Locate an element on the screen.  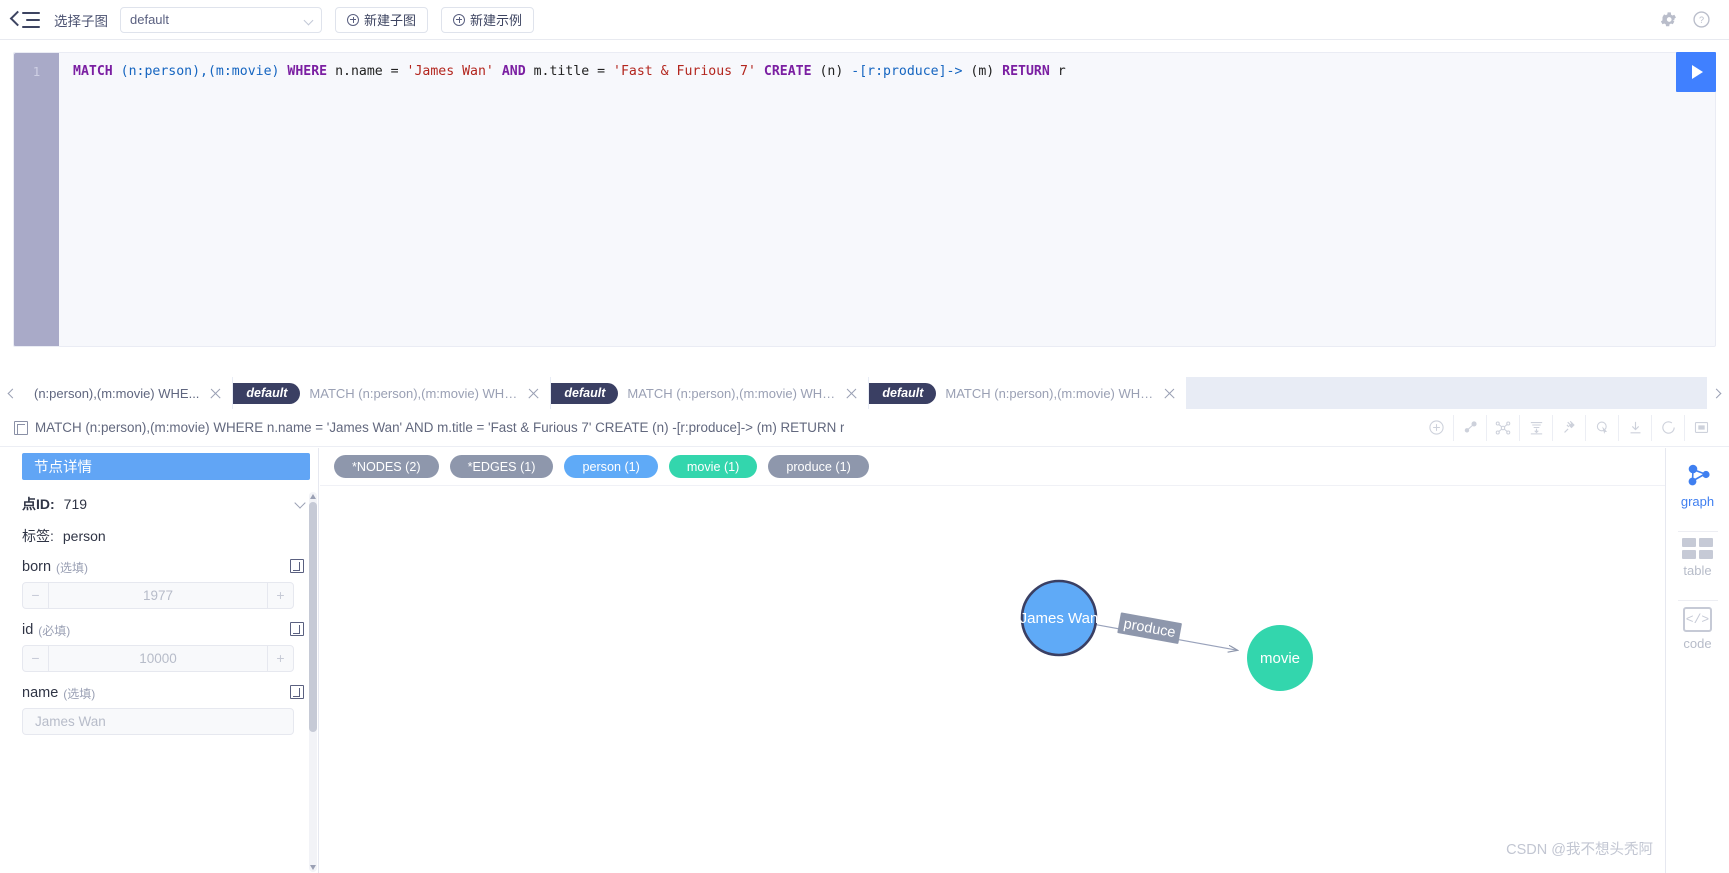
node-id-row: 点ID: 719 is located at coordinates (166, 504).